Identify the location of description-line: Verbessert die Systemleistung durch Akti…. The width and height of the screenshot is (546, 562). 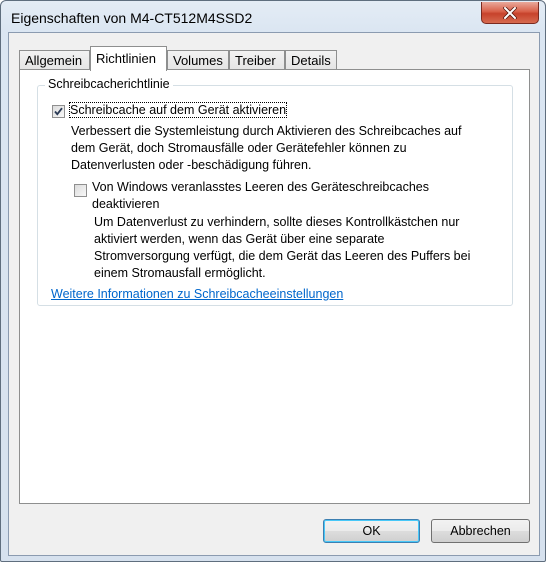
(266, 131).